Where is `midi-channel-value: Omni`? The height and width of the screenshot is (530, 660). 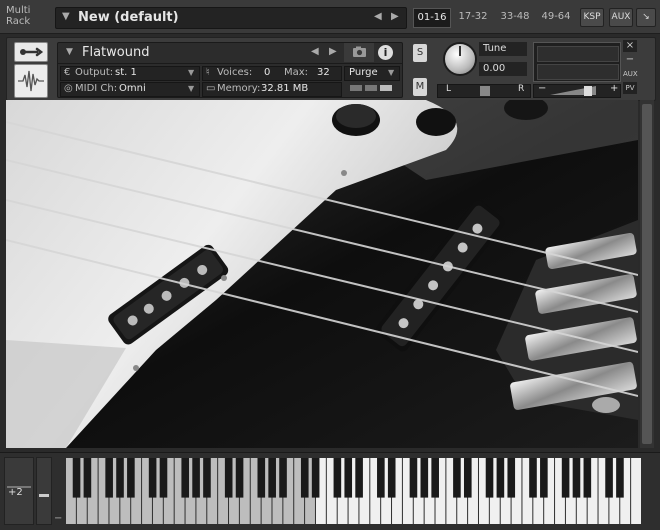
midi-channel-value: Omni is located at coordinates (132, 88).